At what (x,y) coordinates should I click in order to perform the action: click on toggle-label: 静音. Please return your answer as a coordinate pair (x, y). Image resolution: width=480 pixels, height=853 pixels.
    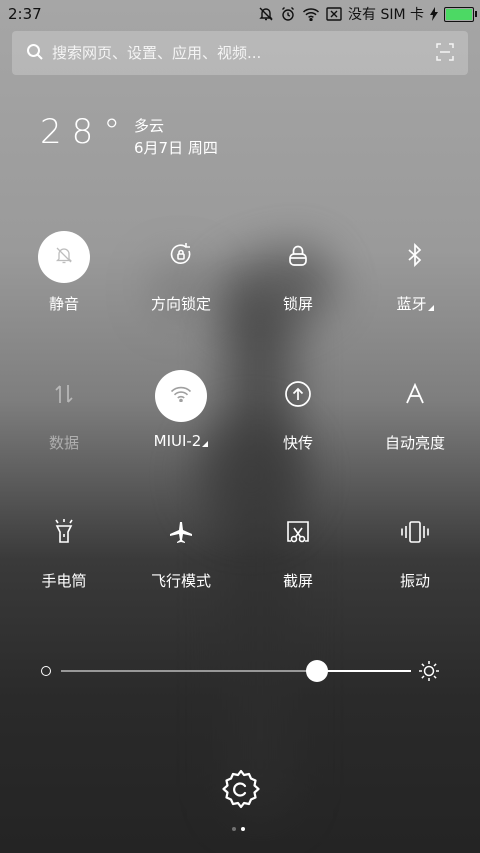
    Looking at the image, I should click on (63, 304).